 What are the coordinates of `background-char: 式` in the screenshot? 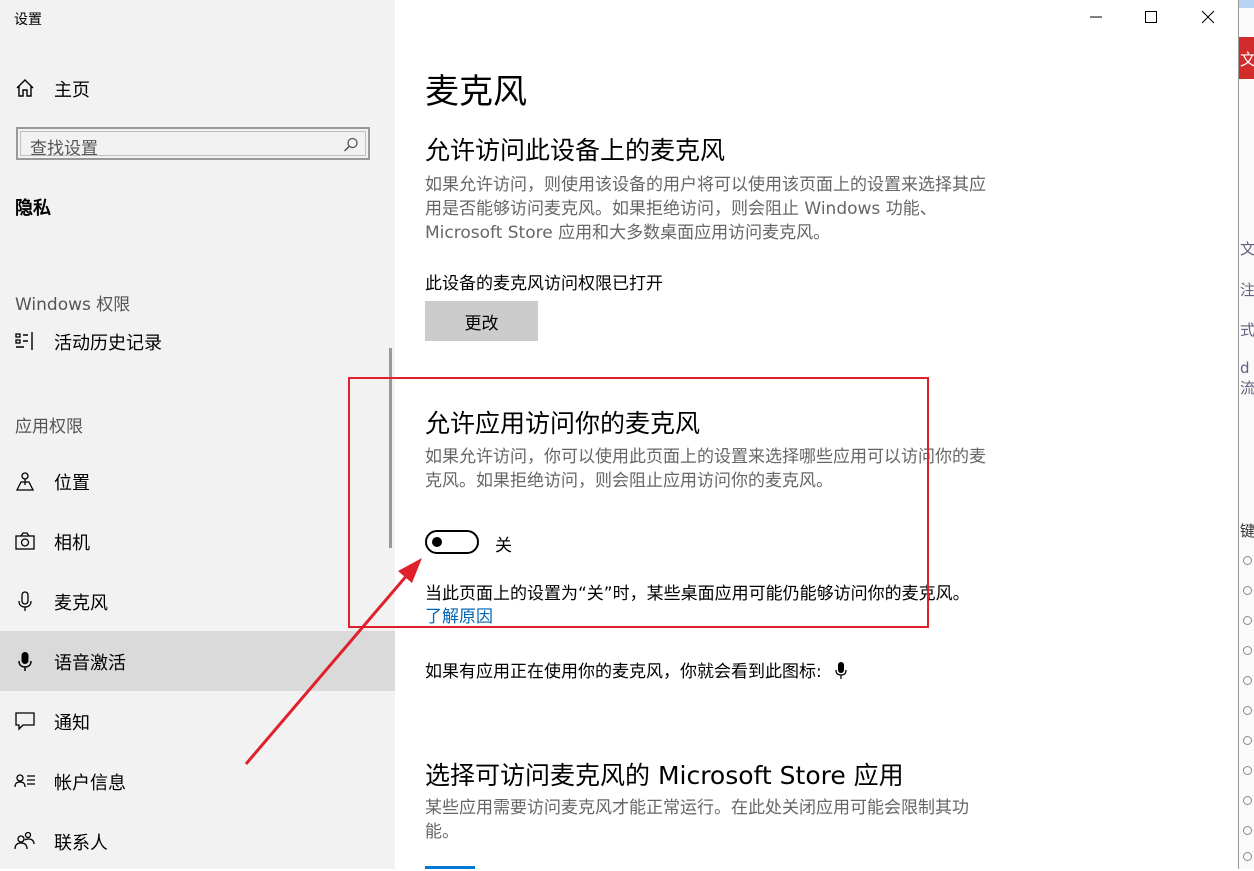 It's located at (1247, 330).